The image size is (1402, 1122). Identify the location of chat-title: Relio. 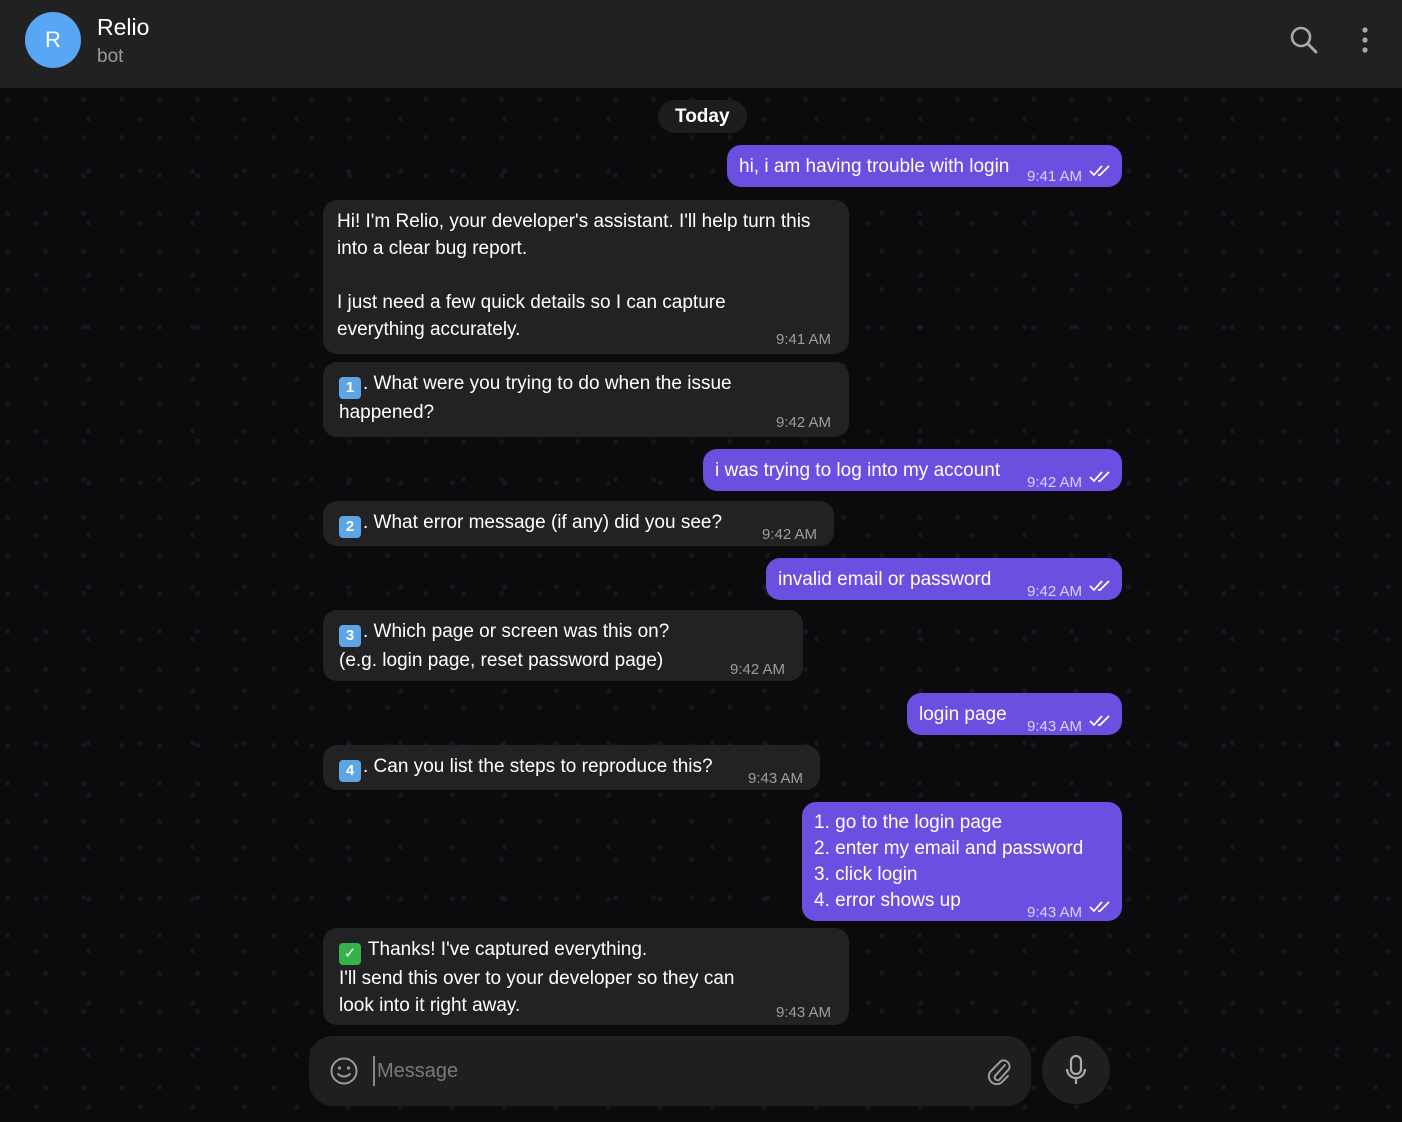
(123, 27).